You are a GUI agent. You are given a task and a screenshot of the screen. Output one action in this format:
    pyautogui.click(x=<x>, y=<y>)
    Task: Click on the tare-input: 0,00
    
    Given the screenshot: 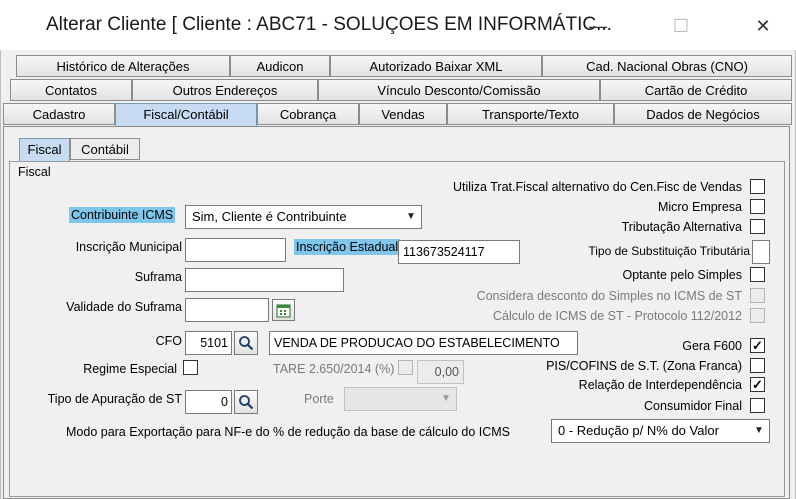 What is the action you would take?
    pyautogui.click(x=440, y=372)
    